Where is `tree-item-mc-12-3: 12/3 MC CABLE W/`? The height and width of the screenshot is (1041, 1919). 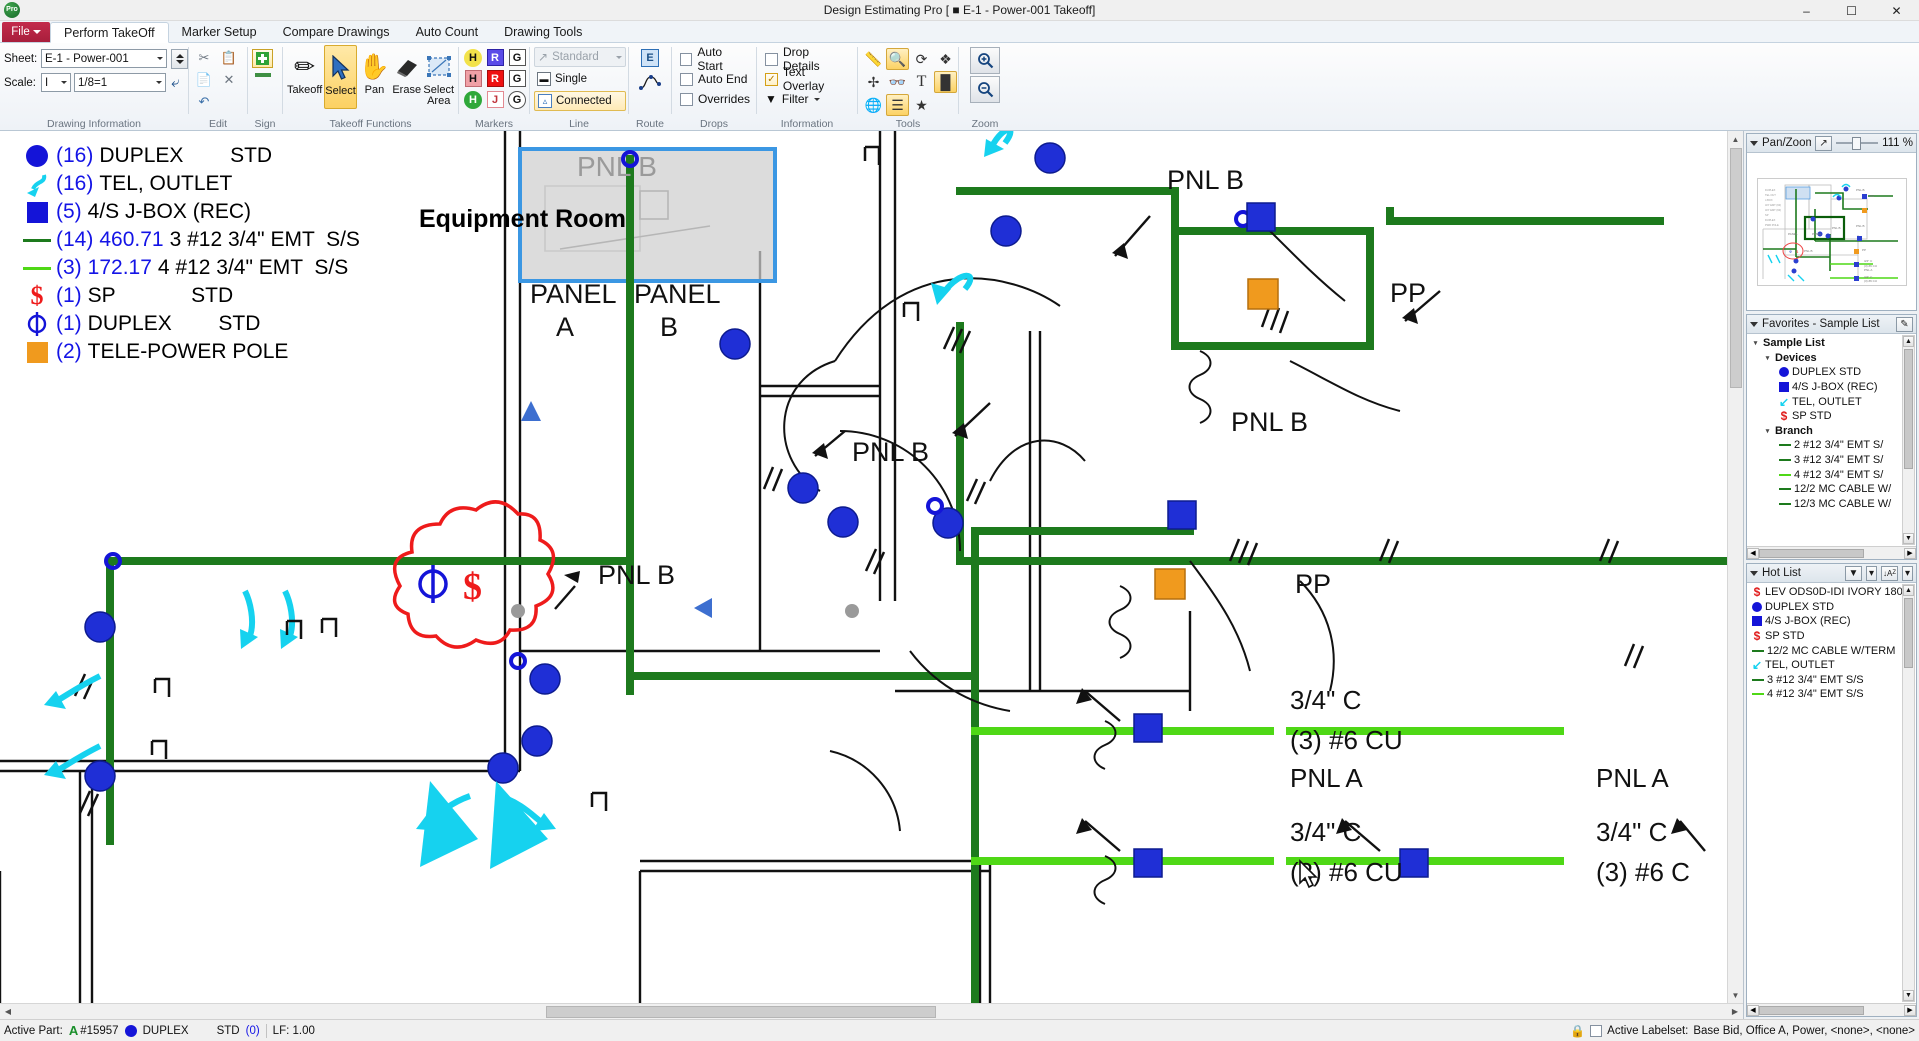
tree-item-mc-12-3: 12/3 MC CABLE W/ is located at coordinates (1832, 504).